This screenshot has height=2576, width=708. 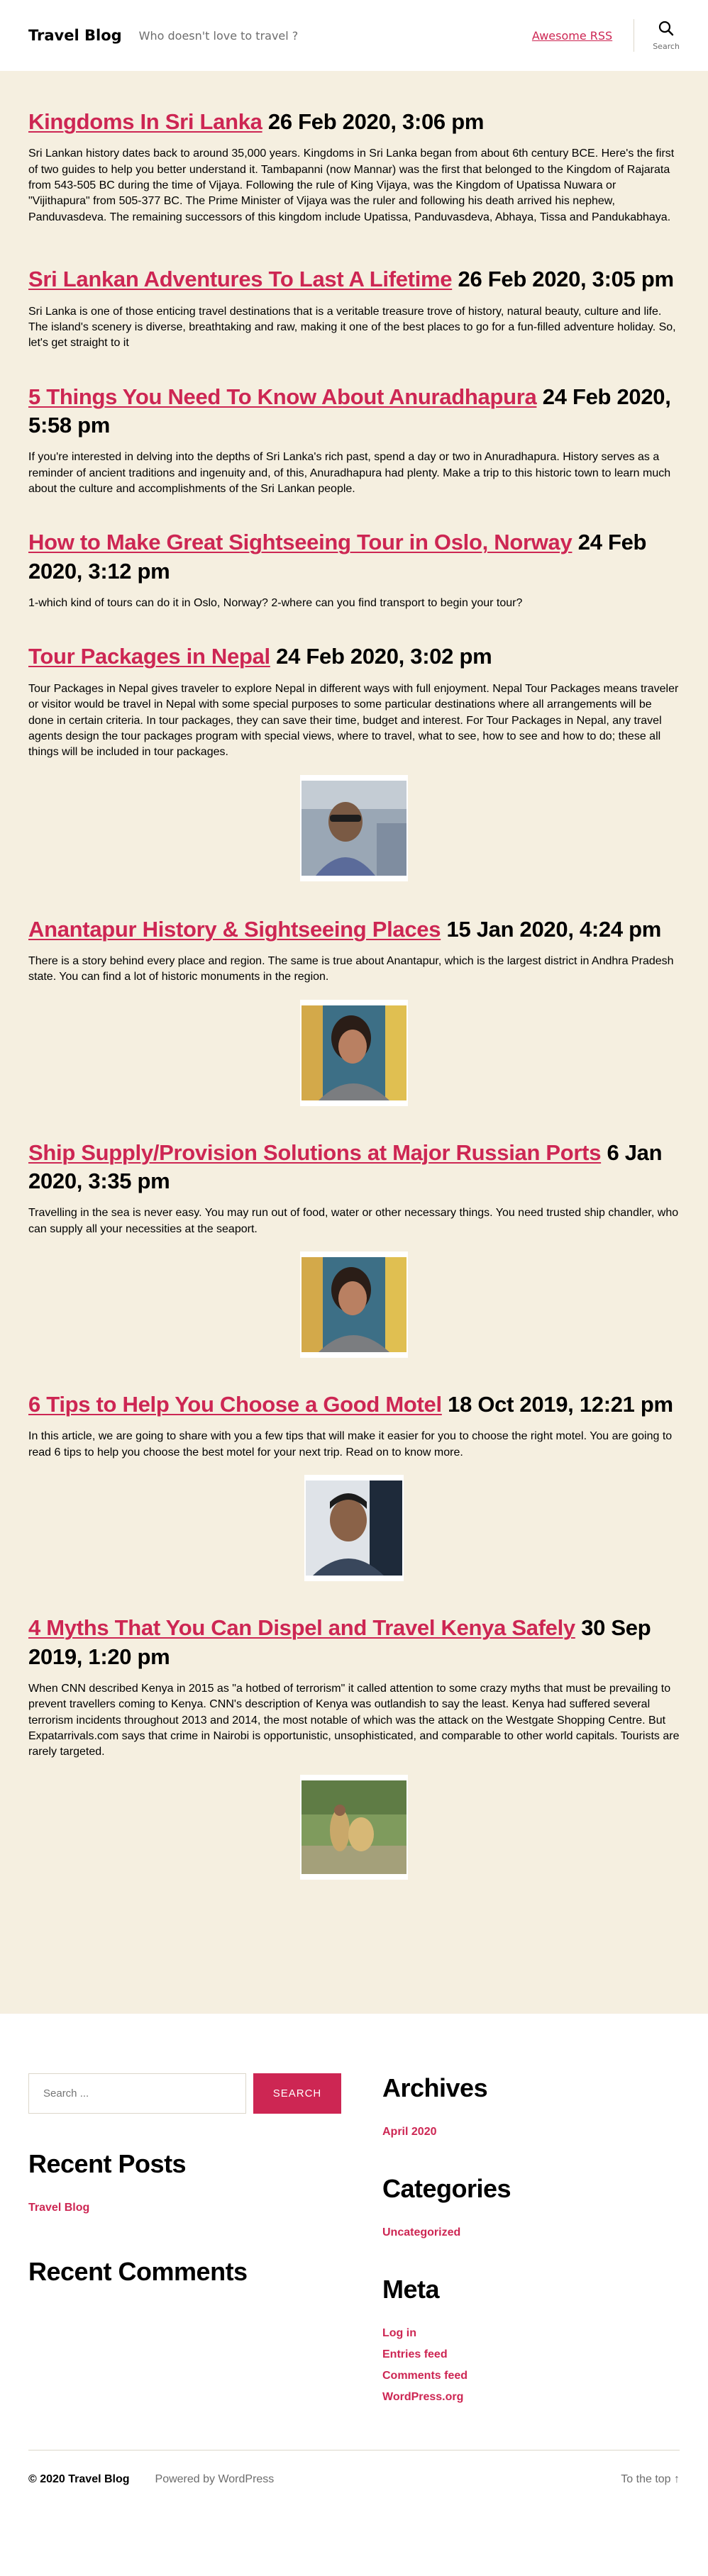 I want to click on powered-by-link: Powered by WordPress, so click(x=215, y=2479).